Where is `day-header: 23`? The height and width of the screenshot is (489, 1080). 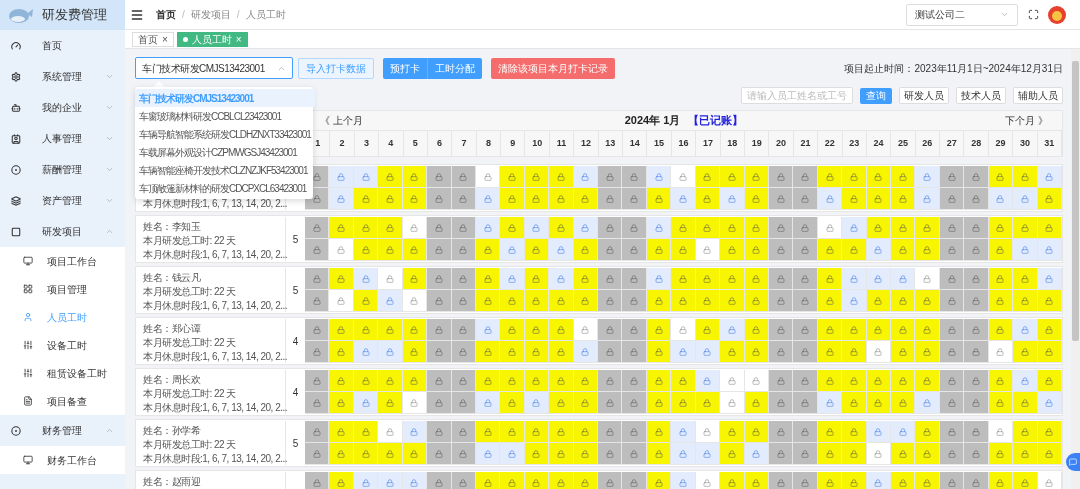 day-header: 23 is located at coordinates (854, 143).